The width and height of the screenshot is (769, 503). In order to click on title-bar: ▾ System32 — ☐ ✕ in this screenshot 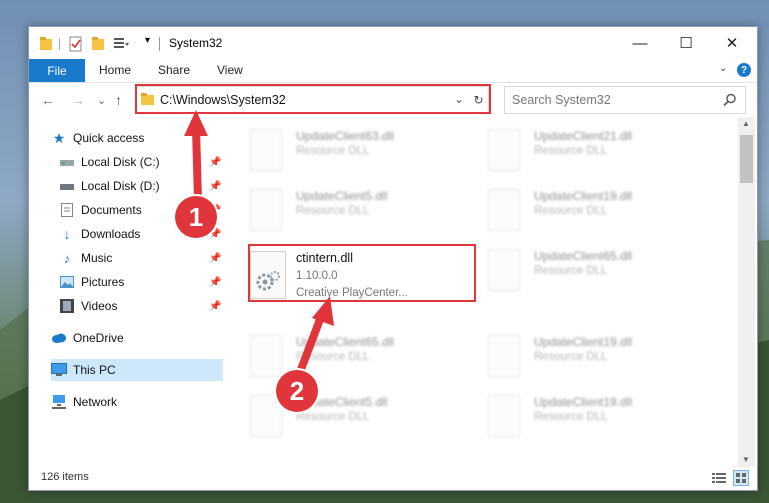, I will do `click(393, 43)`.